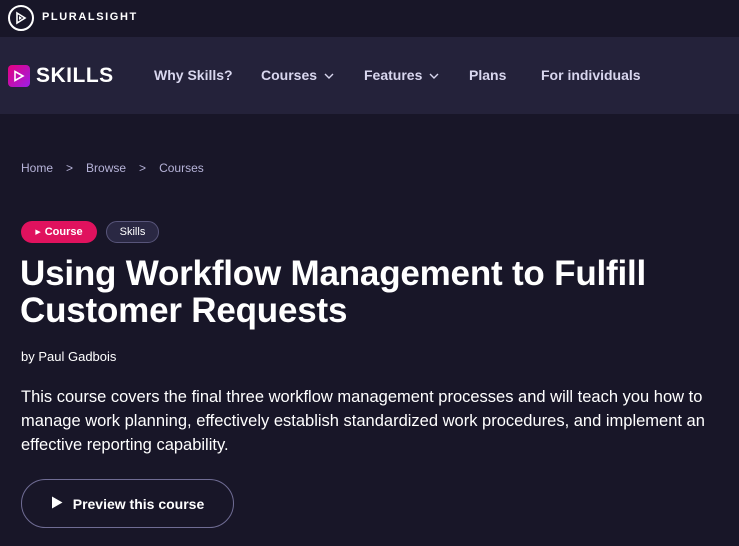 This screenshot has height=546, width=739. Describe the element at coordinates (106, 168) in the screenshot. I see `breadcrumb-browse: Browse` at that location.